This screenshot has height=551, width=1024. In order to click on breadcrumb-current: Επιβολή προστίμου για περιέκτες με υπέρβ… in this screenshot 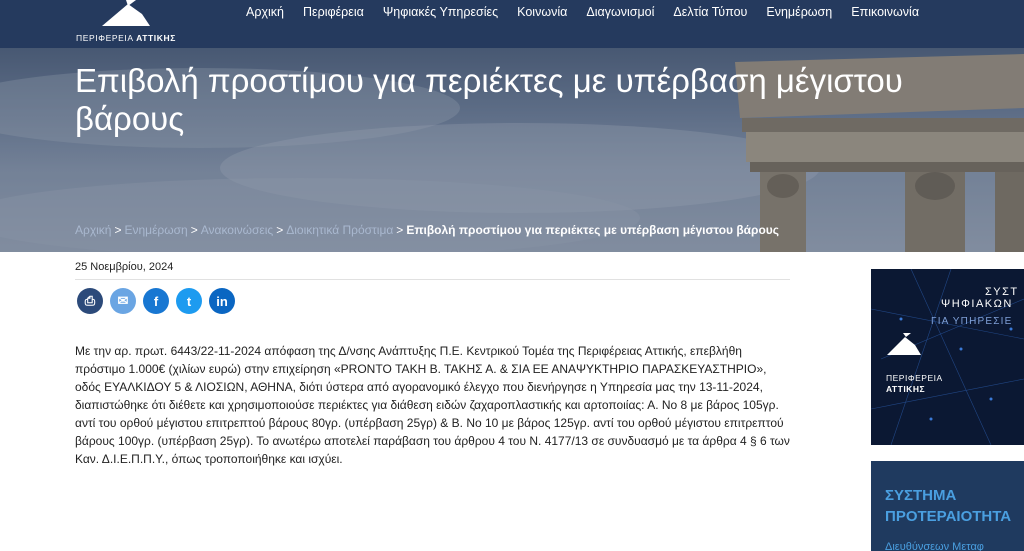, I will do `click(593, 230)`.